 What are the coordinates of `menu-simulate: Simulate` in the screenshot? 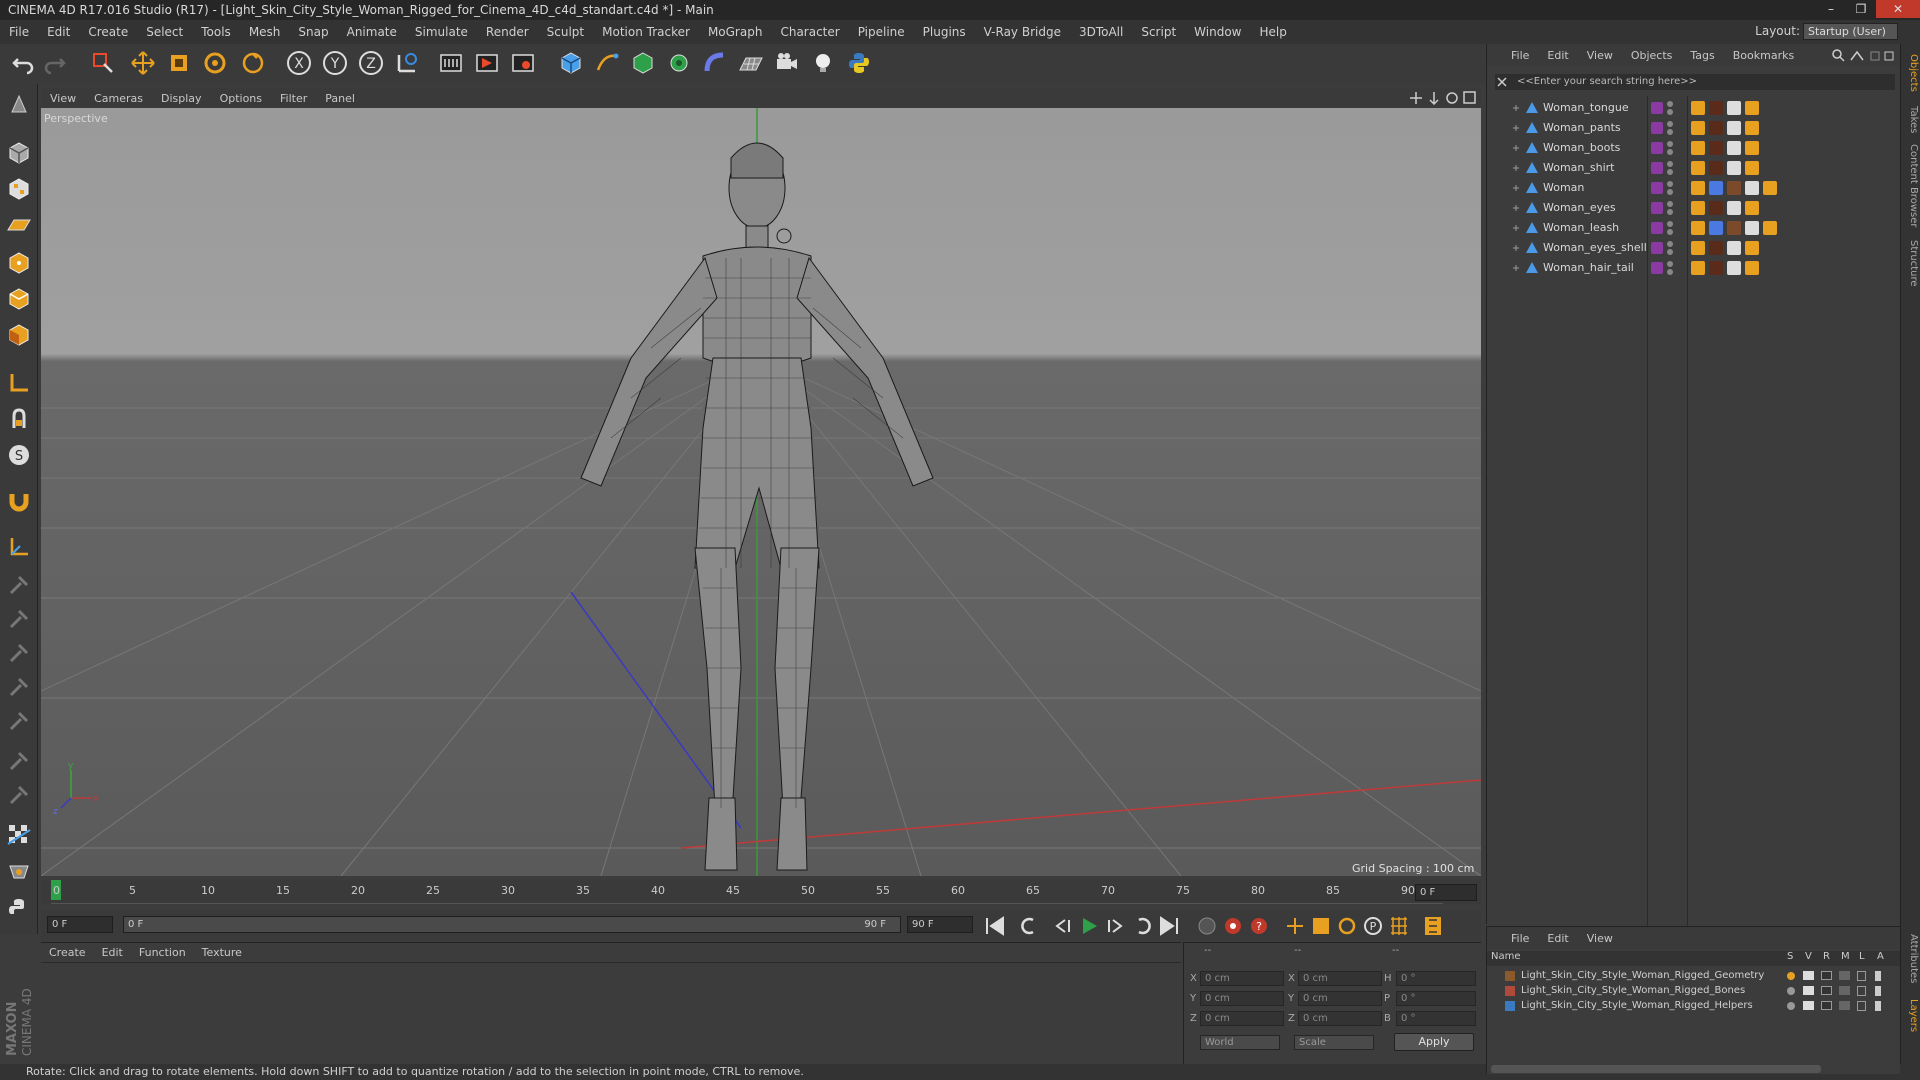 It's located at (441, 32).